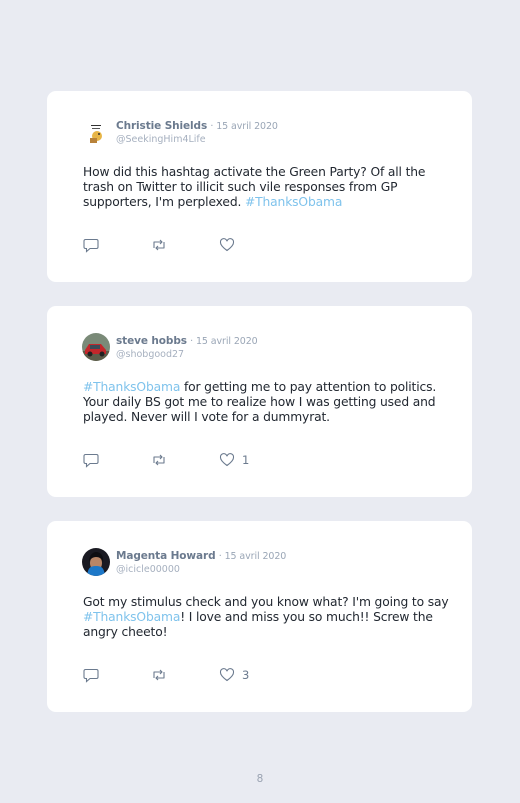 The width and height of the screenshot is (520, 803). I want to click on author-line: Magenta Howard · 15 avril 2020, so click(201, 556).